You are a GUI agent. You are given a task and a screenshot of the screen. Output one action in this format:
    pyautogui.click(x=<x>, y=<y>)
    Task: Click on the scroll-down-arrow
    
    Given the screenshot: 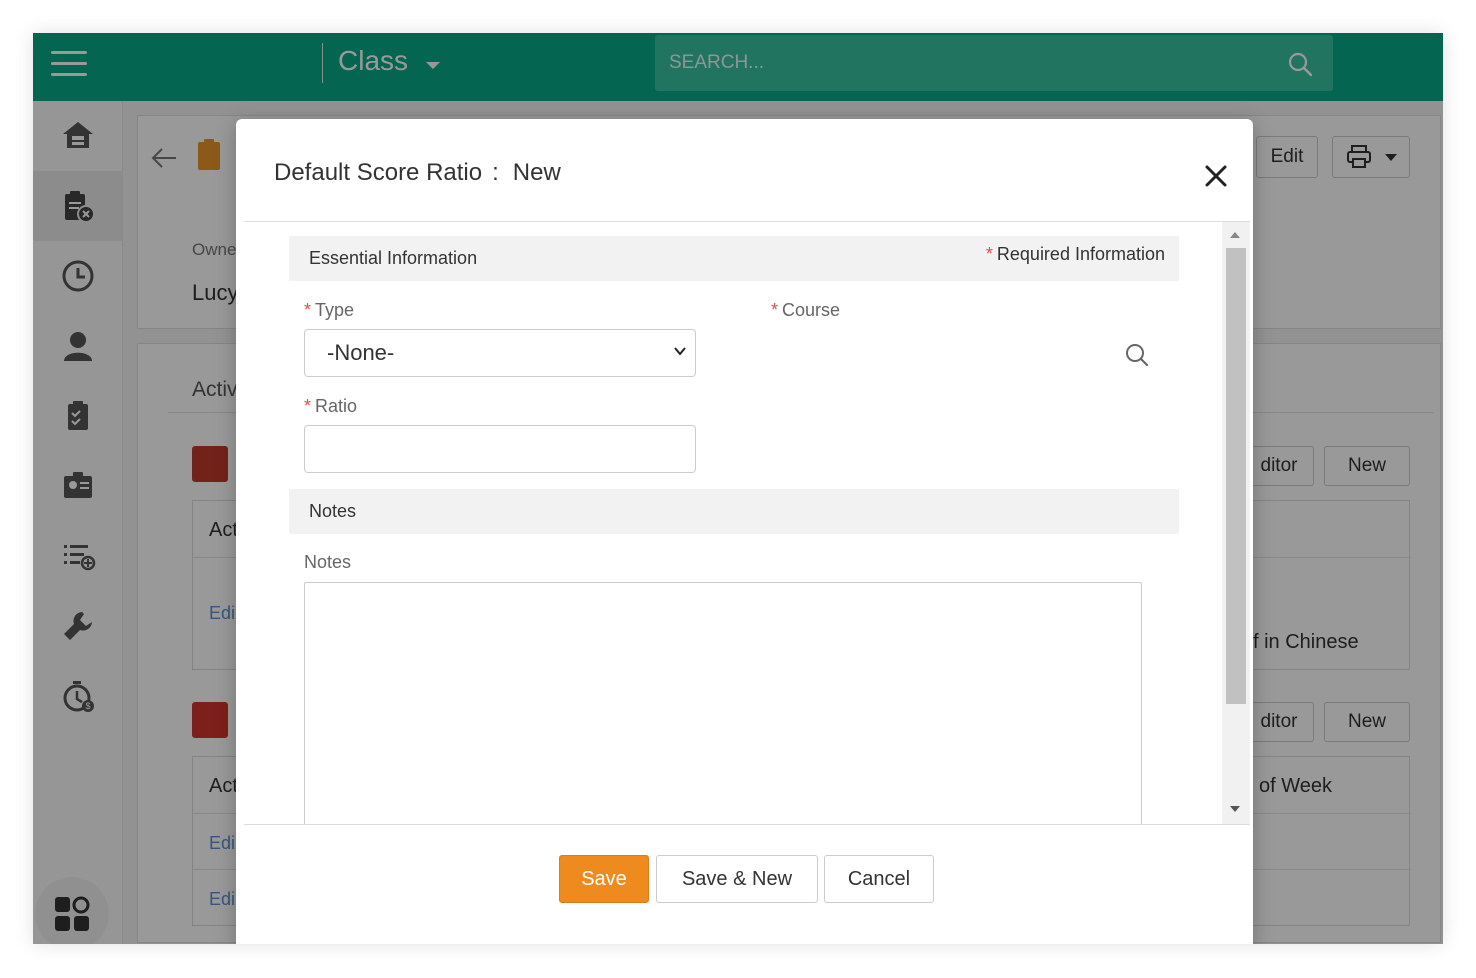 What is the action you would take?
    pyautogui.click(x=1235, y=809)
    